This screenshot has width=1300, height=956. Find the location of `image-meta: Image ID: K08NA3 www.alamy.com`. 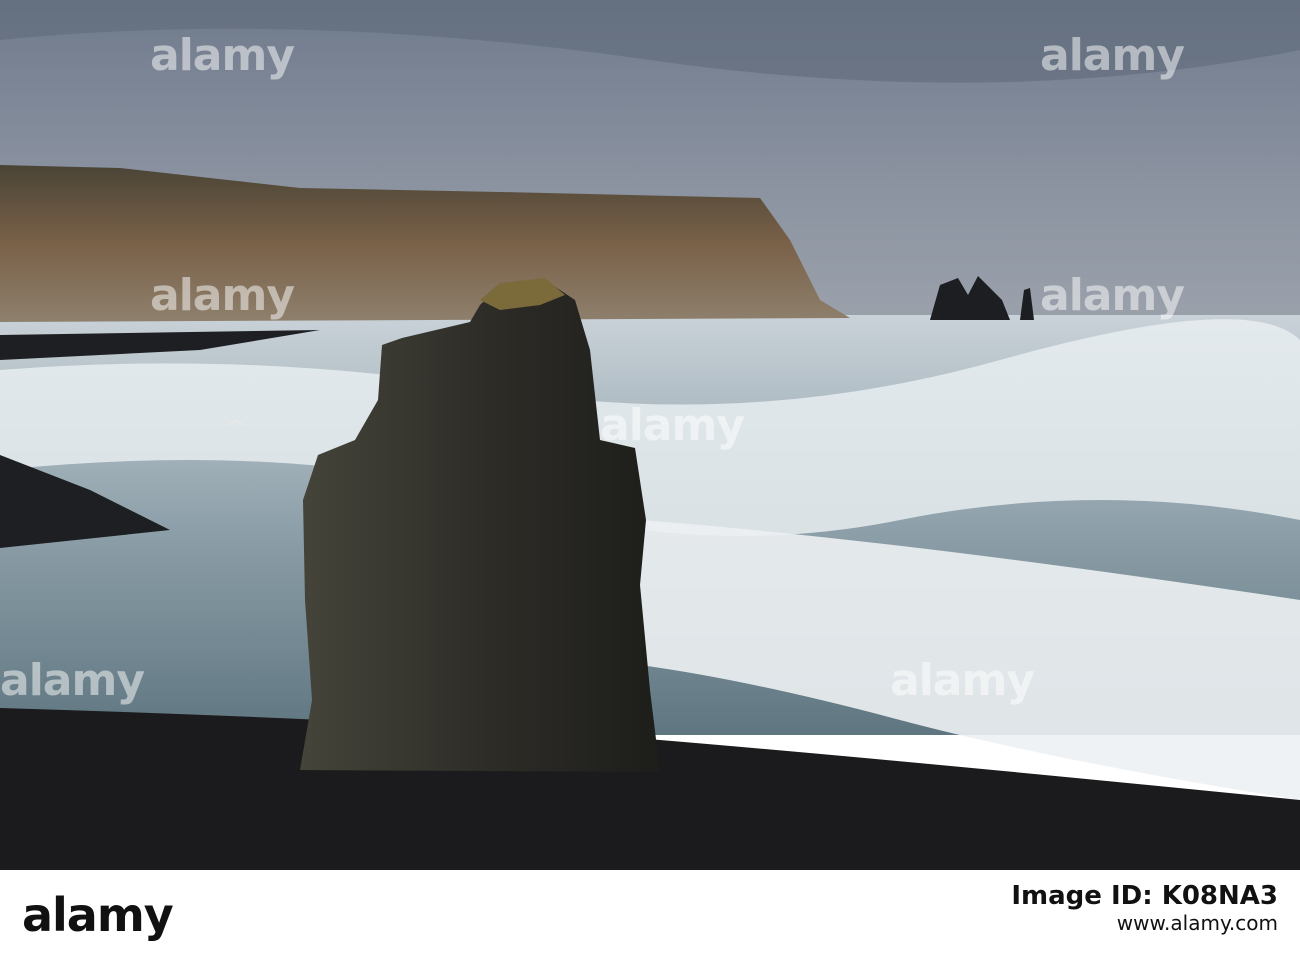

image-meta: Image ID: K08NA3 www.alamy.com is located at coordinates (1144, 908).